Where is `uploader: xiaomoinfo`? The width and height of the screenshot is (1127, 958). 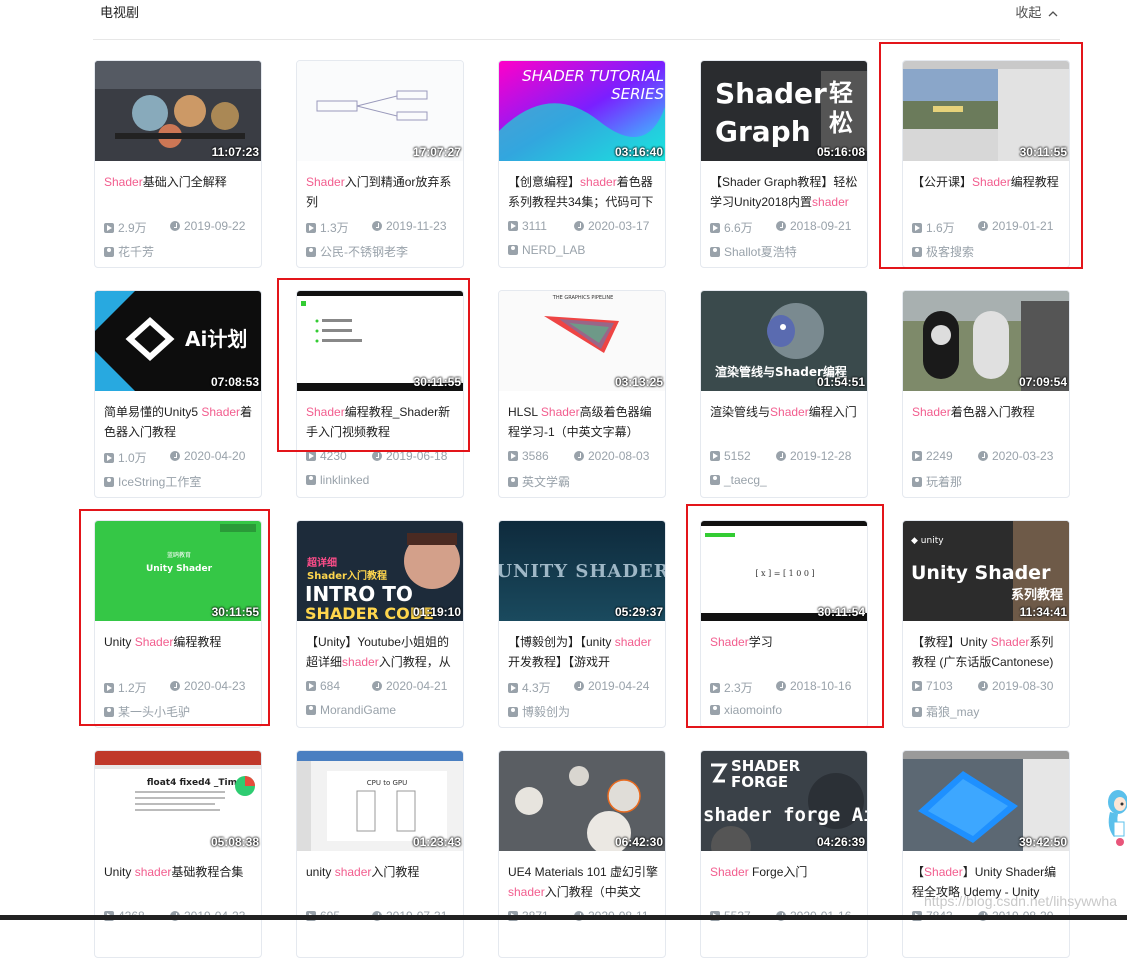
uploader: xiaomoinfo is located at coordinates (746, 710).